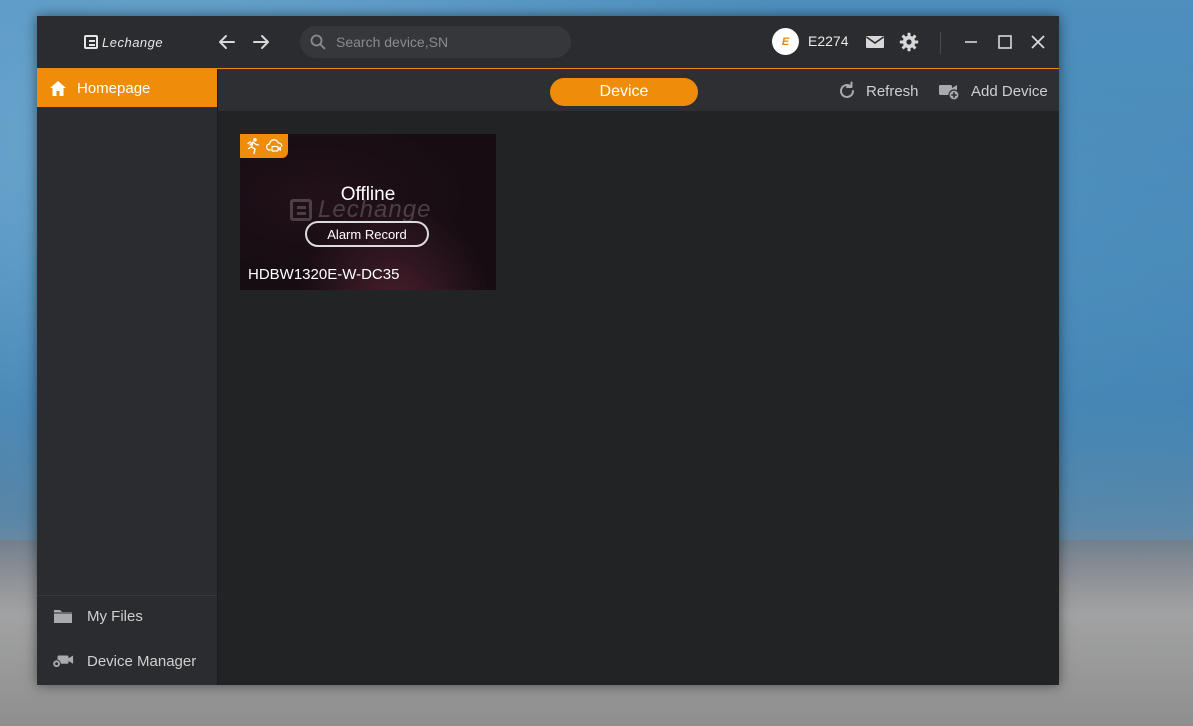 The image size is (1193, 726). I want to click on device-status: Offline, so click(368, 194).